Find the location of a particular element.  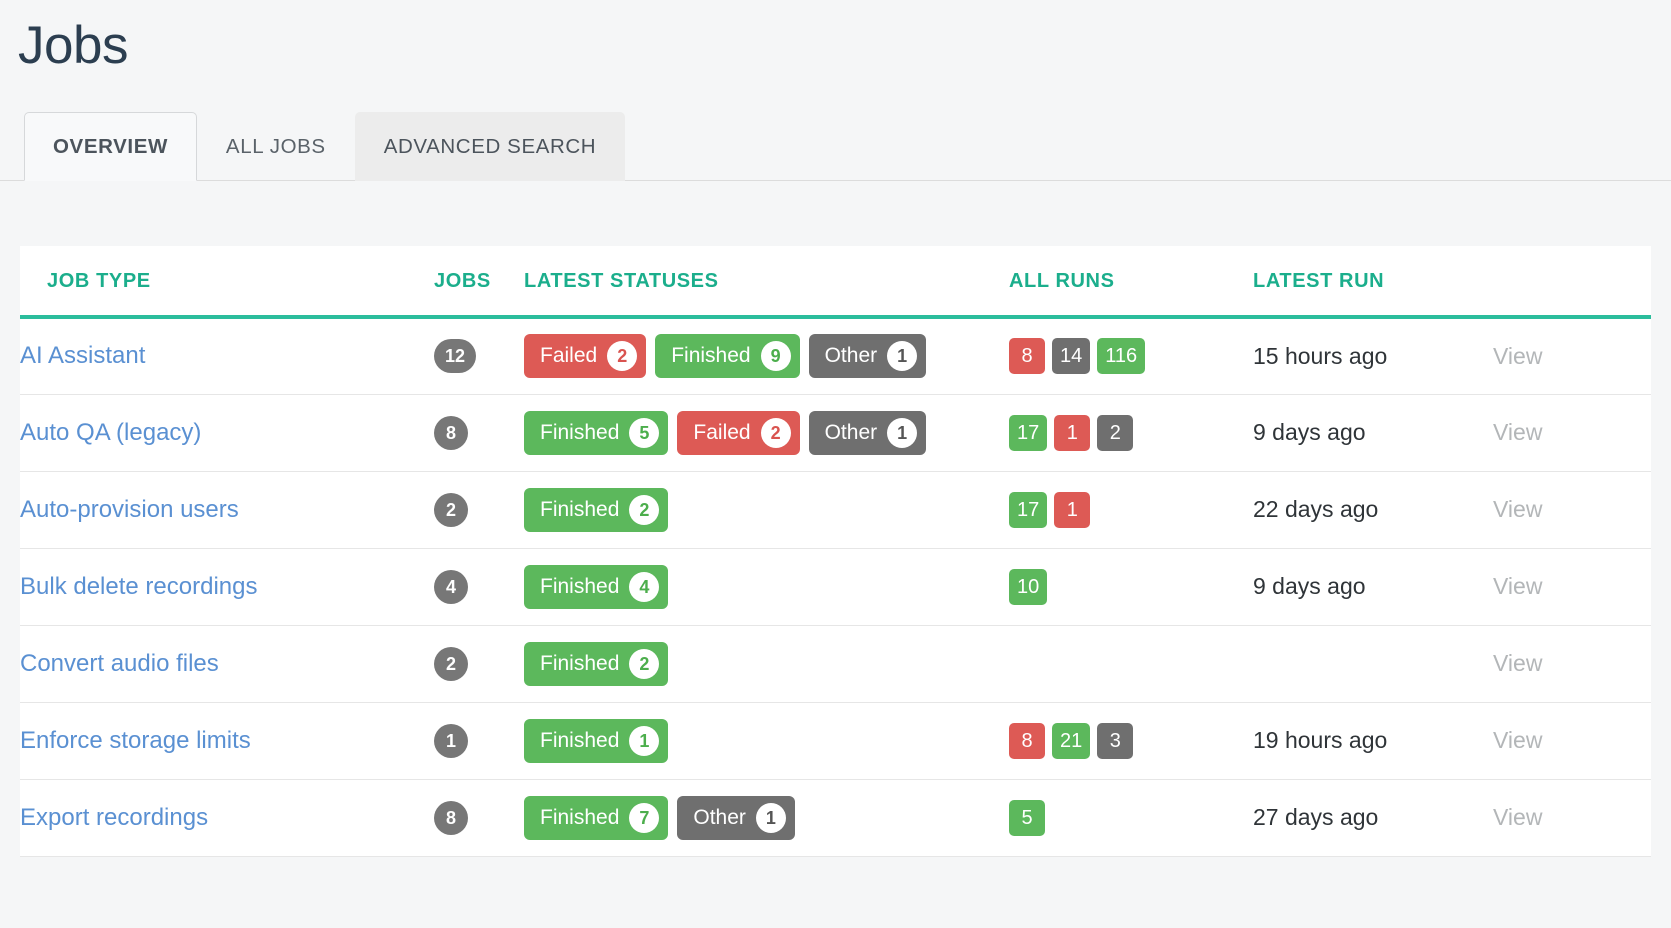

jobs-count-badge: 8 is located at coordinates (451, 432).